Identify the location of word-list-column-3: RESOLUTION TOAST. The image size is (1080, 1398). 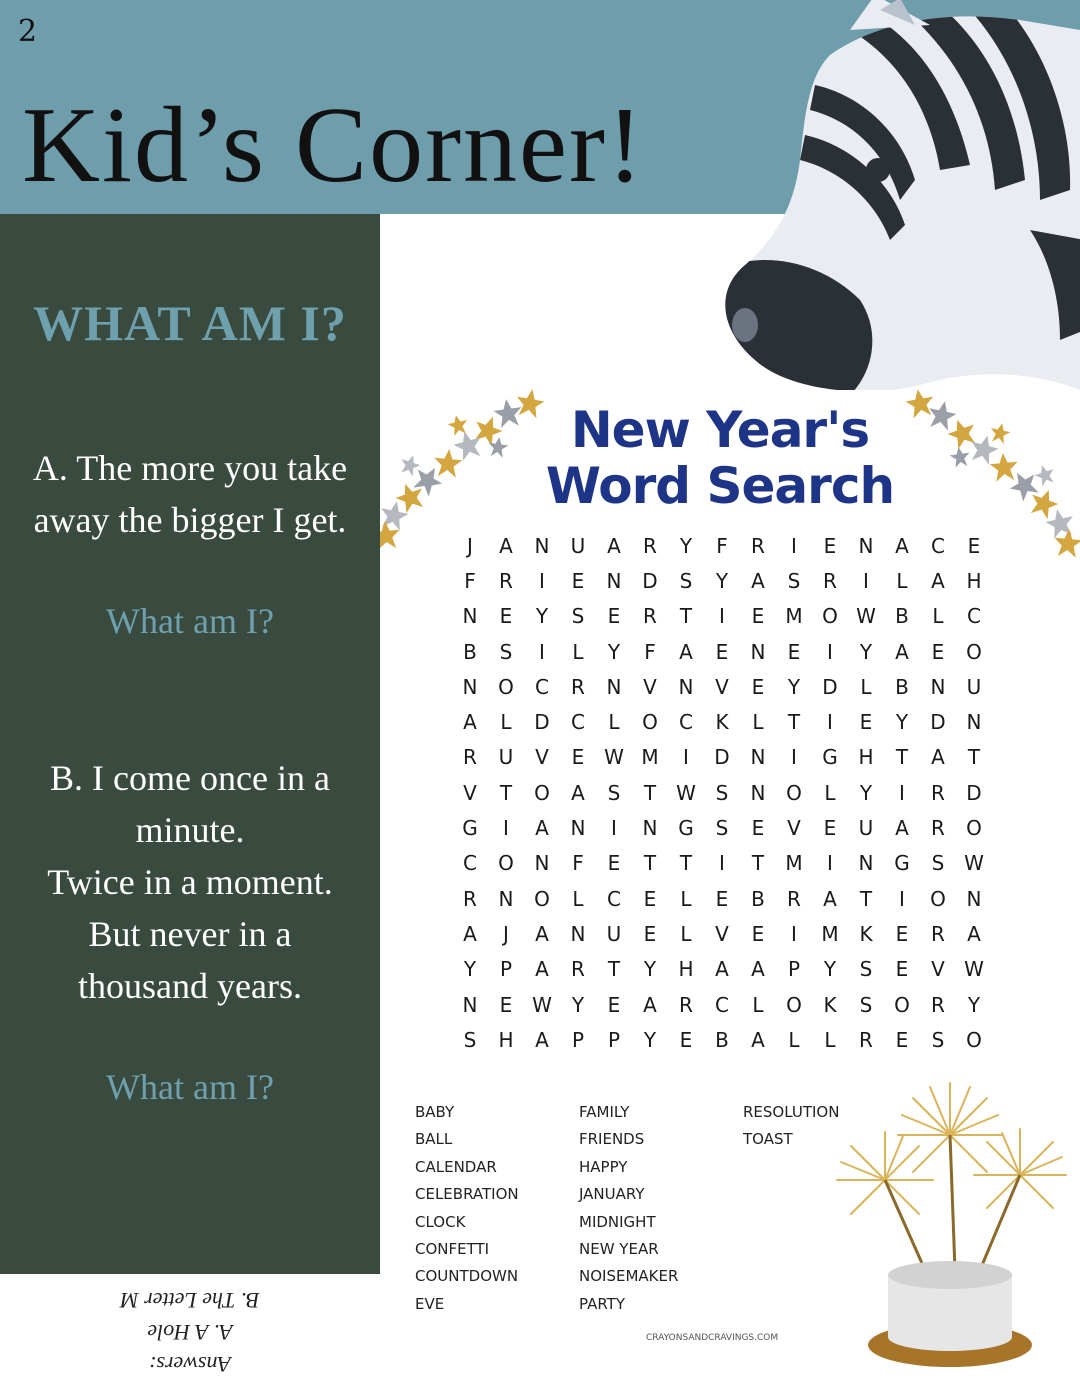
(791, 1126).